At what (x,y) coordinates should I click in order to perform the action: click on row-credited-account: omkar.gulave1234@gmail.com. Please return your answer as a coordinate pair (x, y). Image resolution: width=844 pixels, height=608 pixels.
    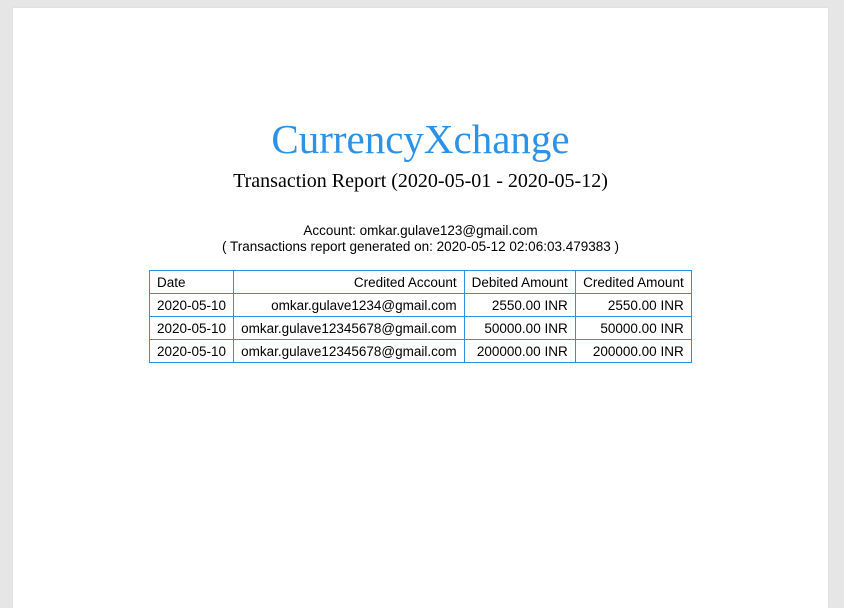
    Looking at the image, I should click on (349, 305).